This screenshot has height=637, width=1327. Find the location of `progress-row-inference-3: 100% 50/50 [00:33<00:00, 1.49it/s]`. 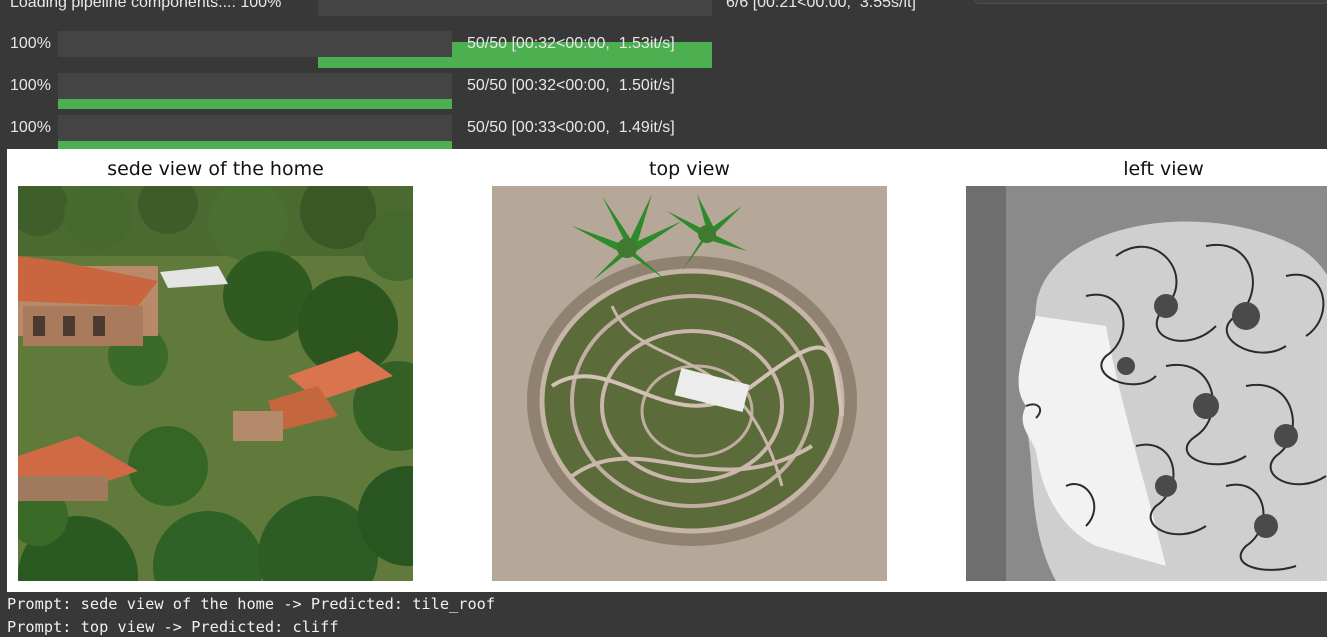

progress-row-inference-3: 100% 50/50 [00:33<00:00, 1.49it/s] is located at coordinates (380, 154).